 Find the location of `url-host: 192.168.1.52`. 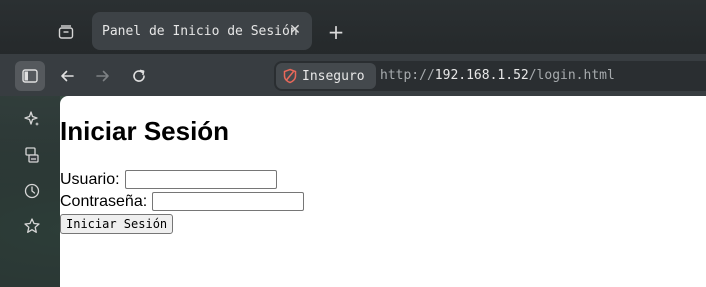

url-host: 192.168.1.52 is located at coordinates (481, 75).